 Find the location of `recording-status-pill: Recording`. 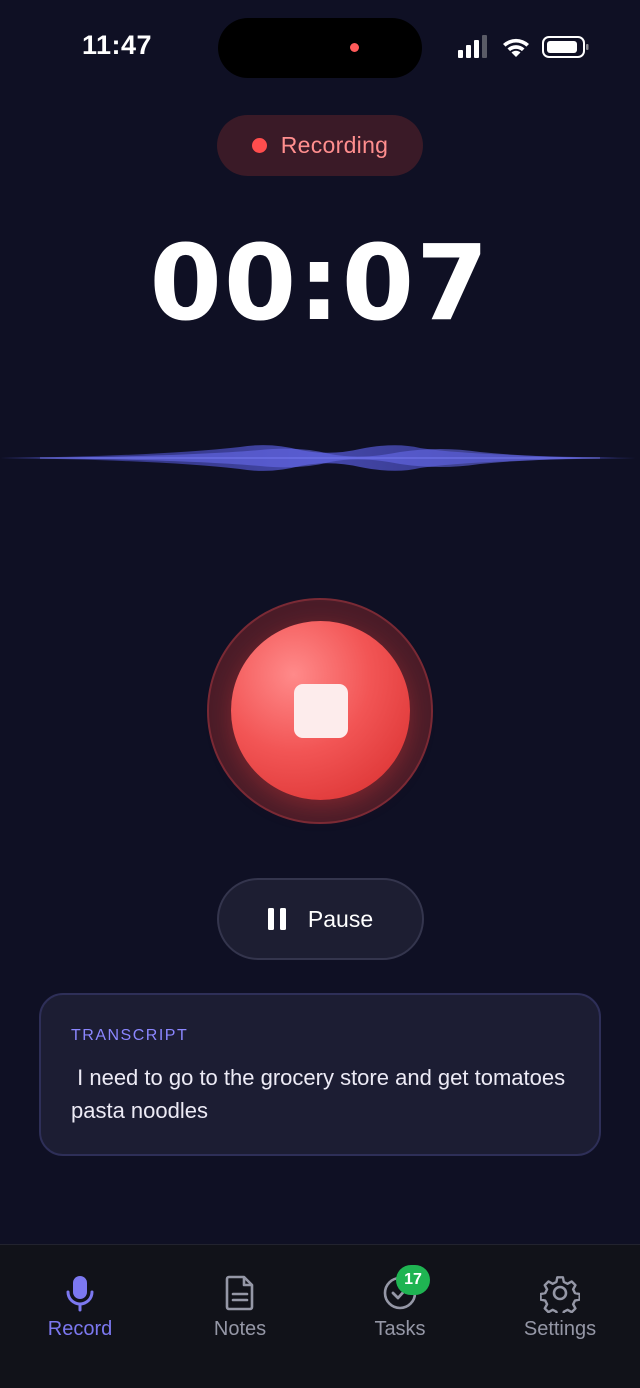

recording-status-pill: Recording is located at coordinates (320, 145).